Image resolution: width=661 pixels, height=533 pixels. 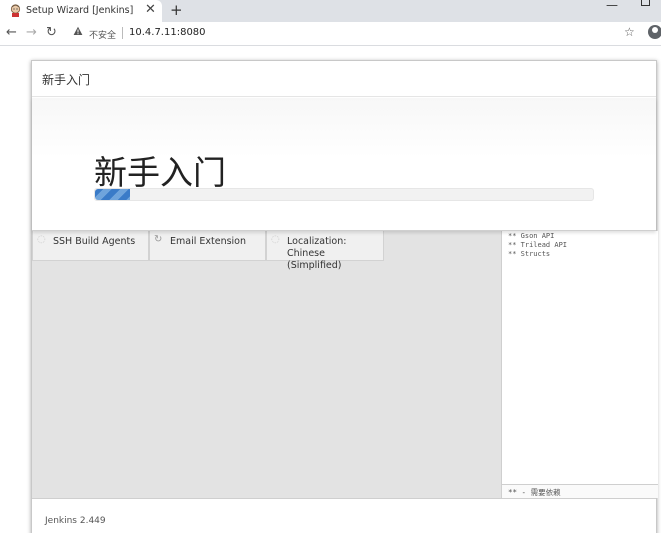 What do you see at coordinates (208, 241) in the screenshot?
I see `plugin-name: Email Extension` at bounding box center [208, 241].